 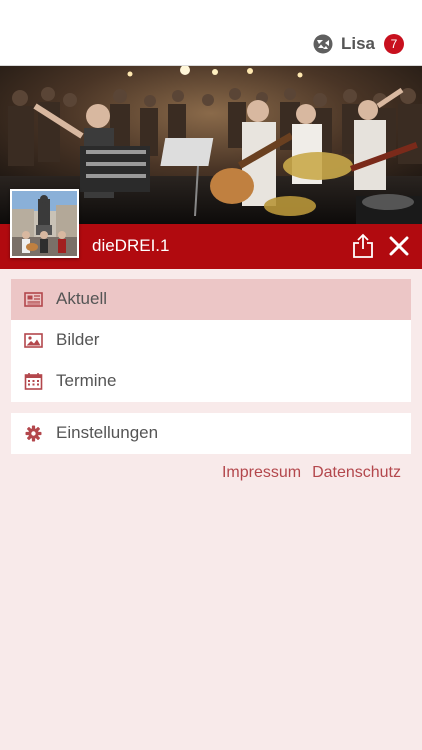 I want to click on group-avatar, so click(x=44, y=223).